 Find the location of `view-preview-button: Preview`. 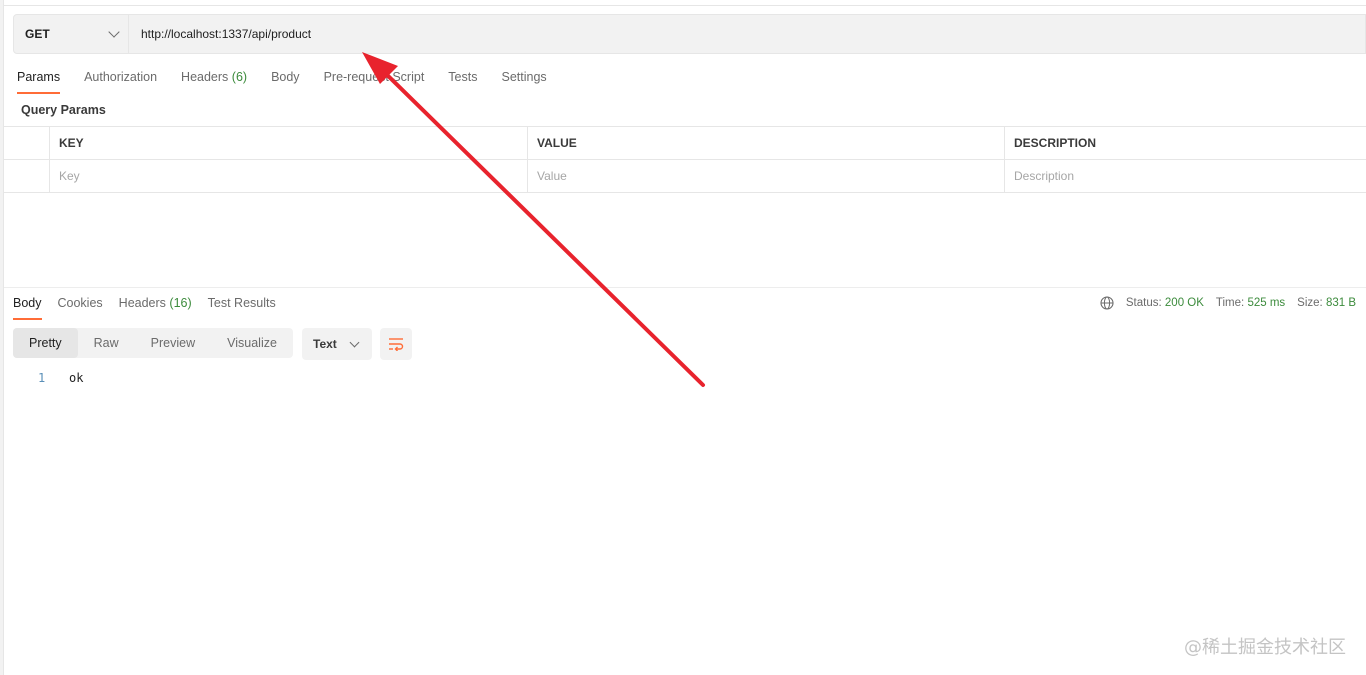

view-preview-button: Preview is located at coordinates (173, 343).